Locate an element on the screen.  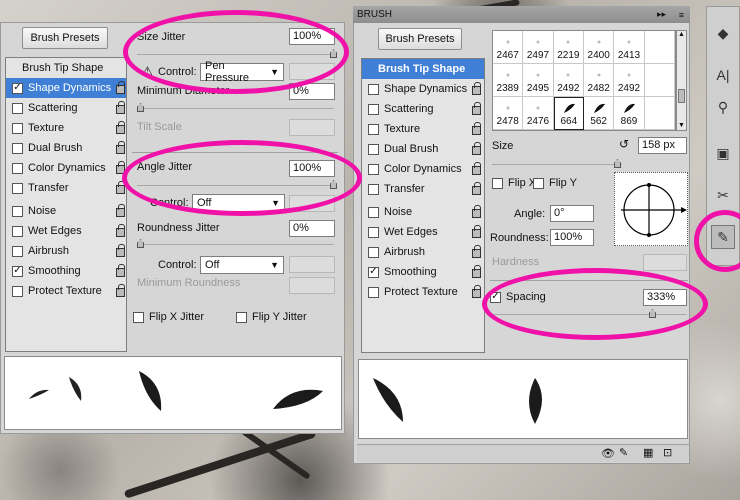
angle-field: 0° is located at coordinates (572, 213).